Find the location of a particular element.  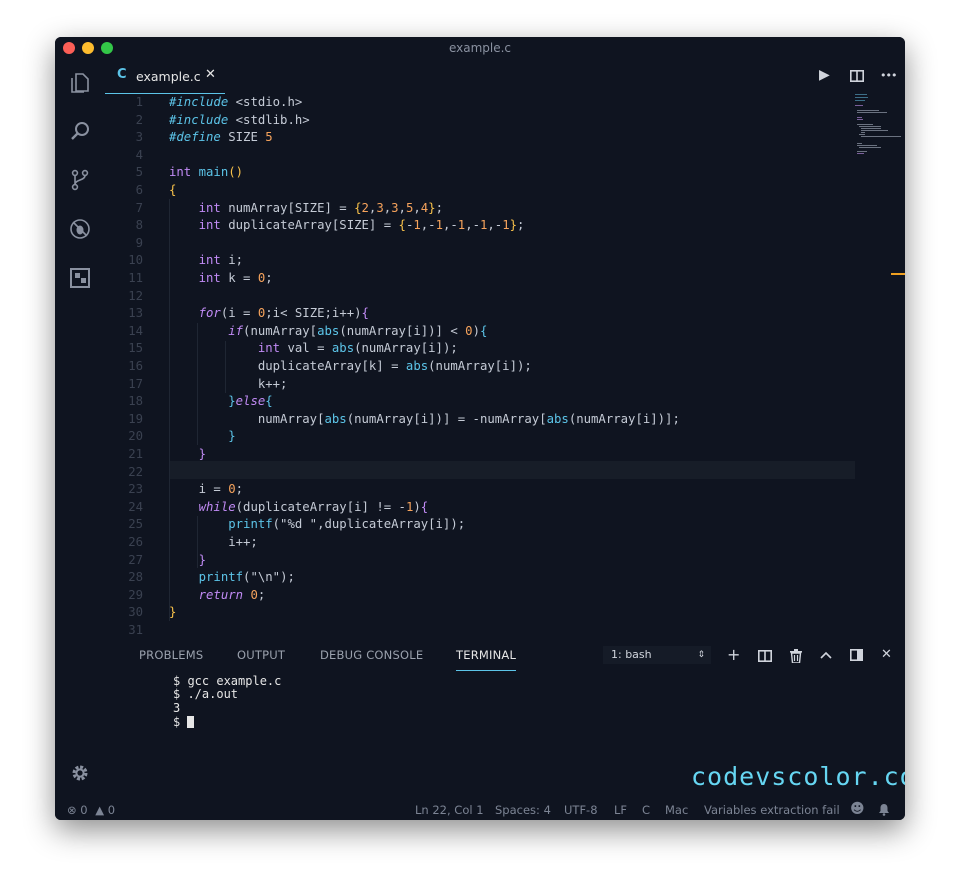

cursor-position: Ln 22, Col 1 is located at coordinates (449, 810).